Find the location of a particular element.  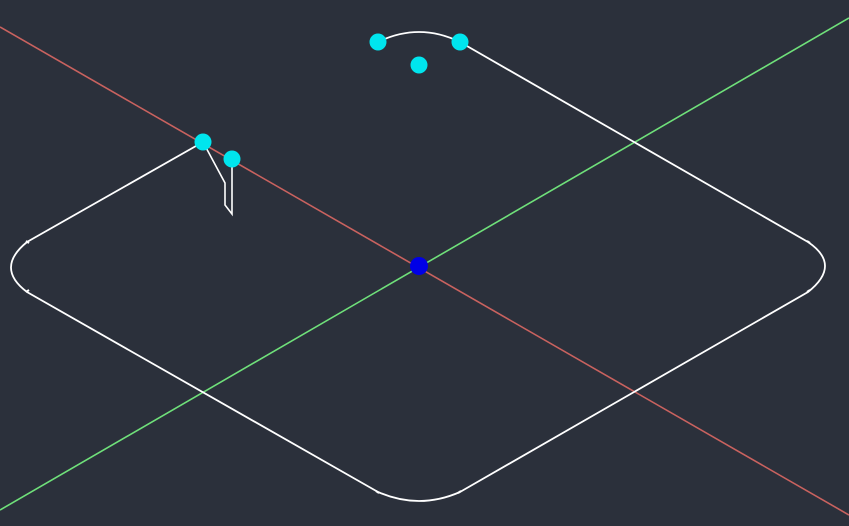

grip-edge-end is located at coordinates (203, 142).